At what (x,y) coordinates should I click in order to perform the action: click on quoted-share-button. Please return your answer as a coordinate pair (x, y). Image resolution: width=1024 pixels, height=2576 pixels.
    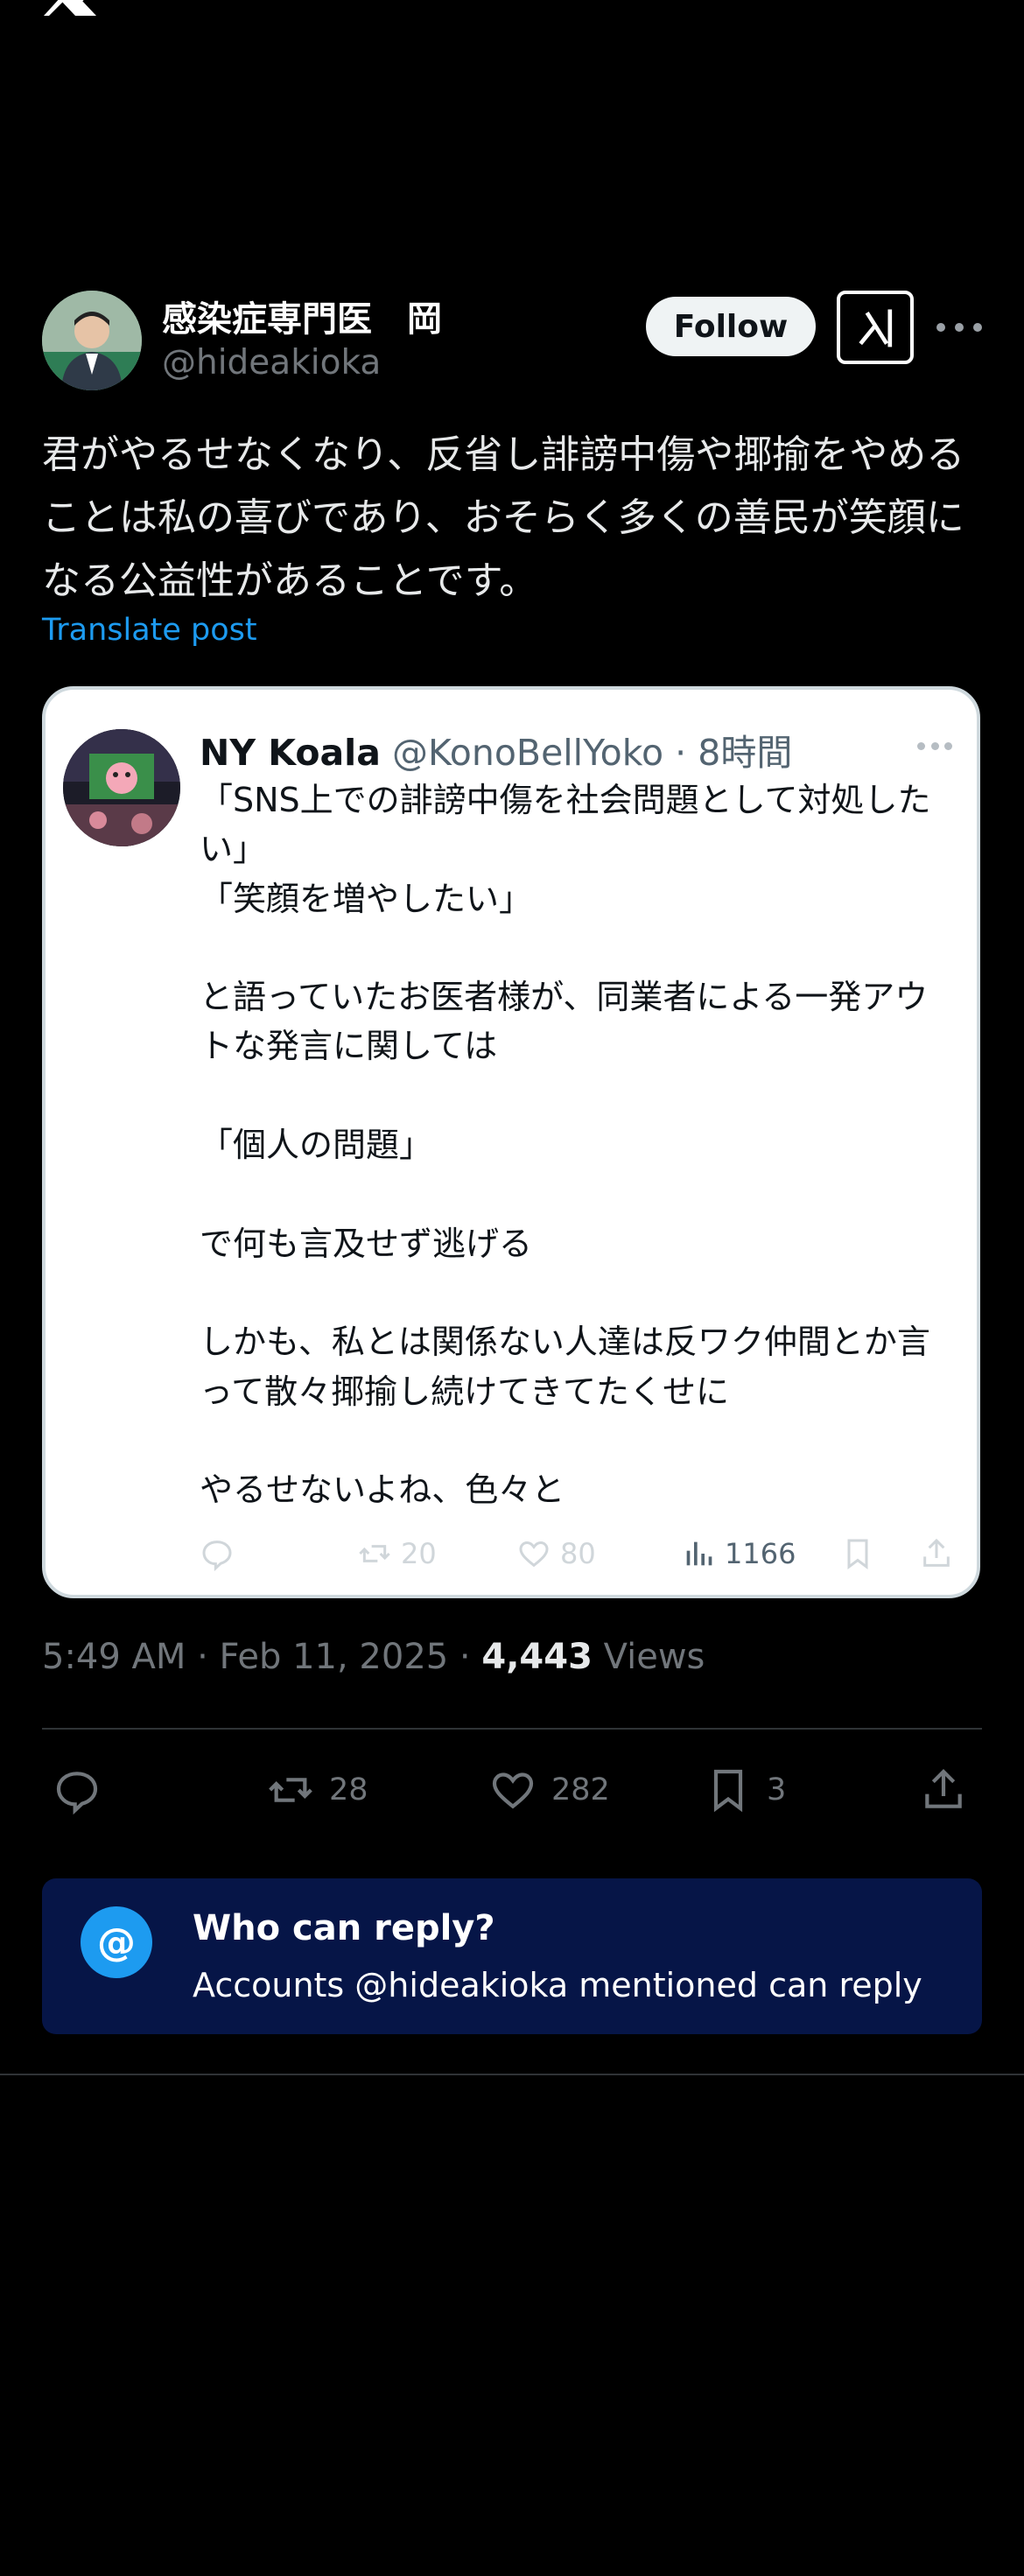
    Looking at the image, I should click on (936, 1553).